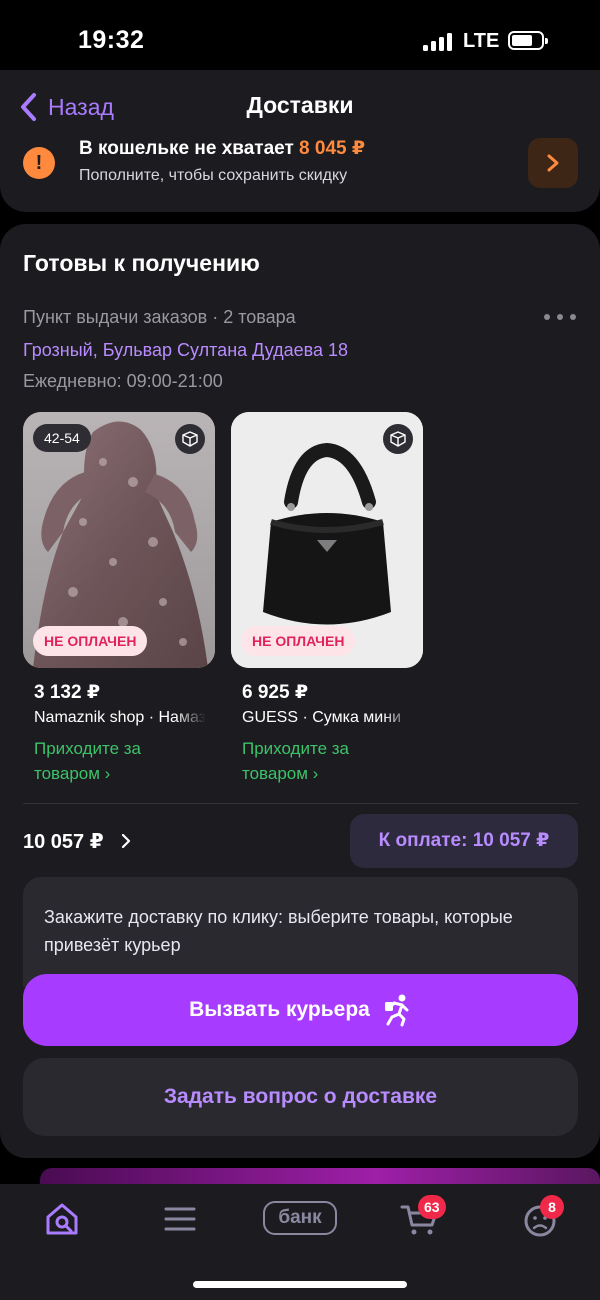 The width and height of the screenshot is (600, 1300). What do you see at coordinates (528, 40) in the screenshot?
I see `battery-icon` at bounding box center [528, 40].